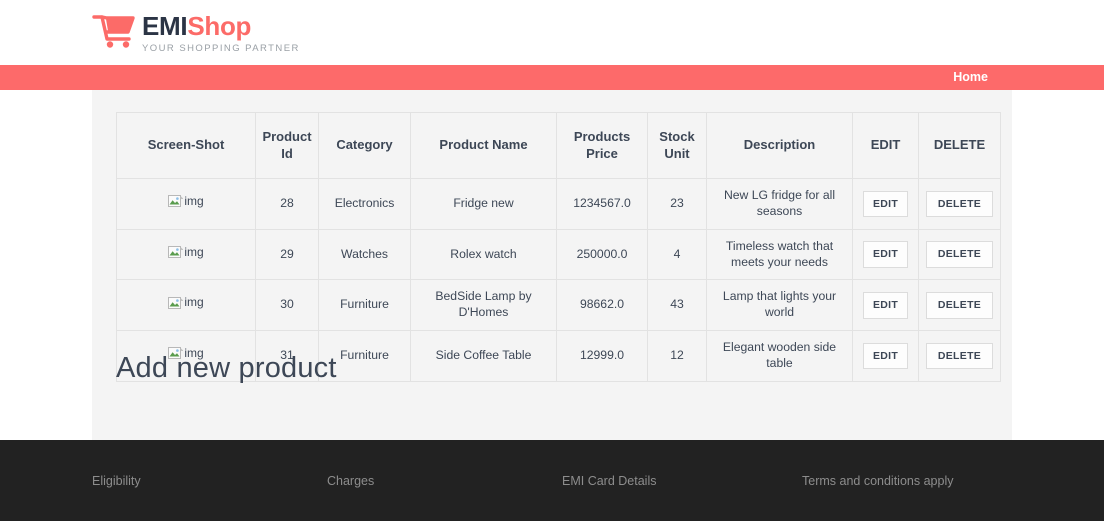 The image size is (1104, 521). I want to click on brand-name-accent: Shop, so click(219, 26).